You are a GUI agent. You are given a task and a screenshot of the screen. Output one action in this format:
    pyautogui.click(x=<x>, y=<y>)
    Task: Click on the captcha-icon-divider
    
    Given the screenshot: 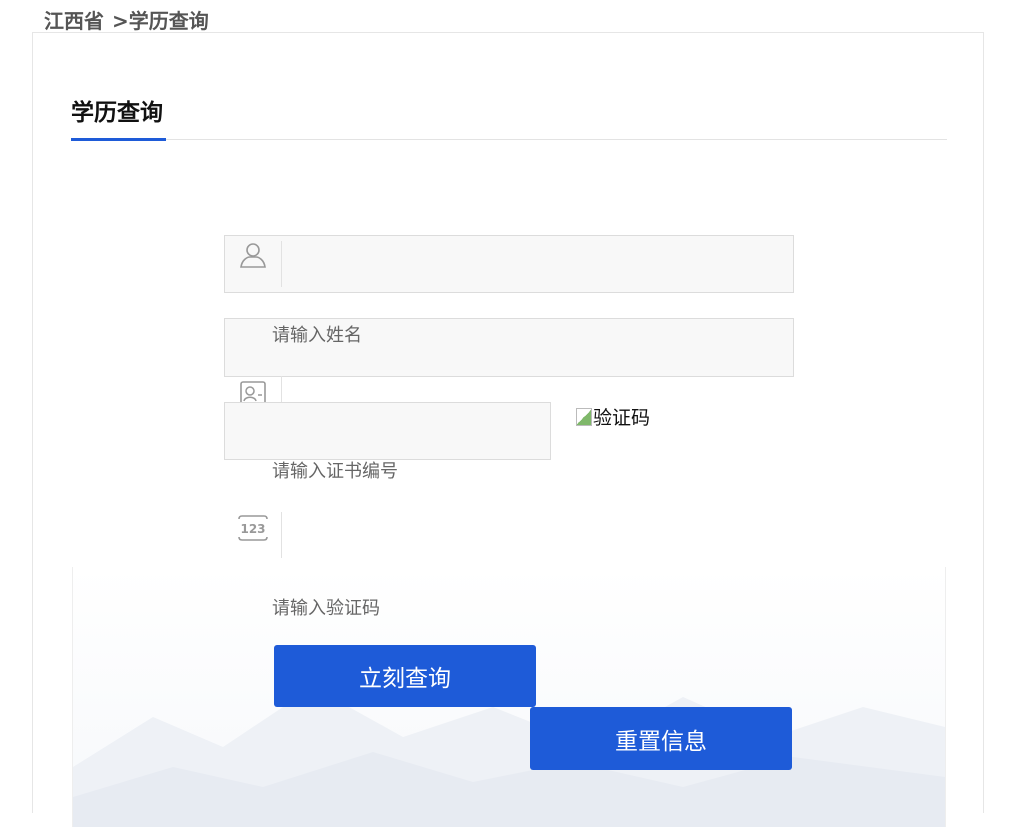 What is the action you would take?
    pyautogui.click(x=281, y=535)
    